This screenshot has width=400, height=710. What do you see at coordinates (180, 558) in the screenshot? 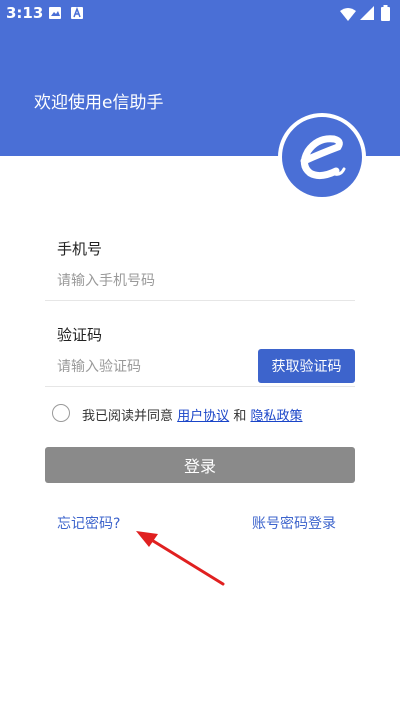
I see `annotation-arrow-icon` at bounding box center [180, 558].